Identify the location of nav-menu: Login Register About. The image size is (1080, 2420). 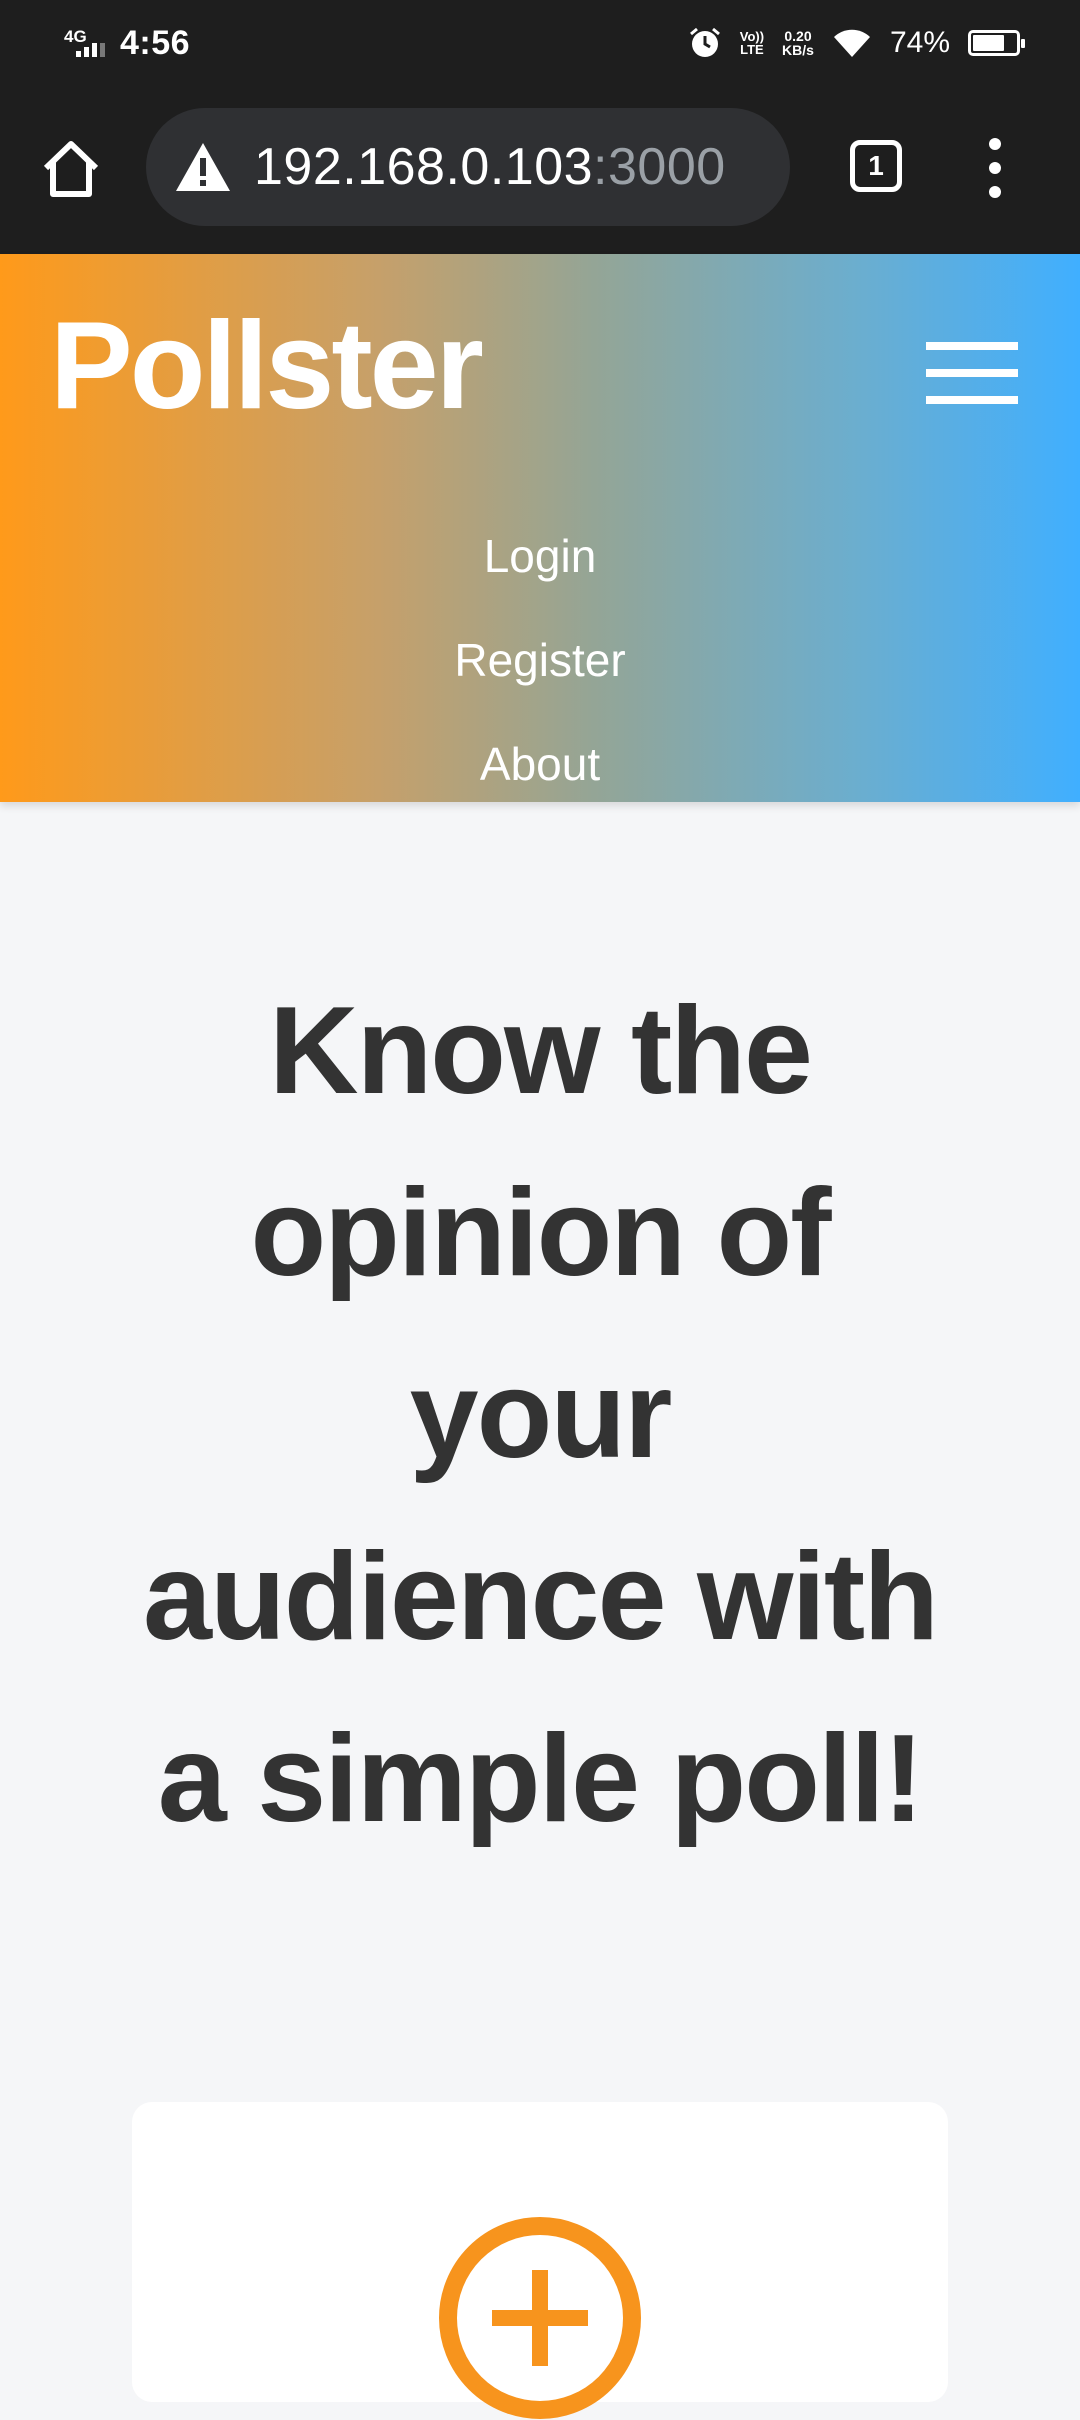
(540, 660).